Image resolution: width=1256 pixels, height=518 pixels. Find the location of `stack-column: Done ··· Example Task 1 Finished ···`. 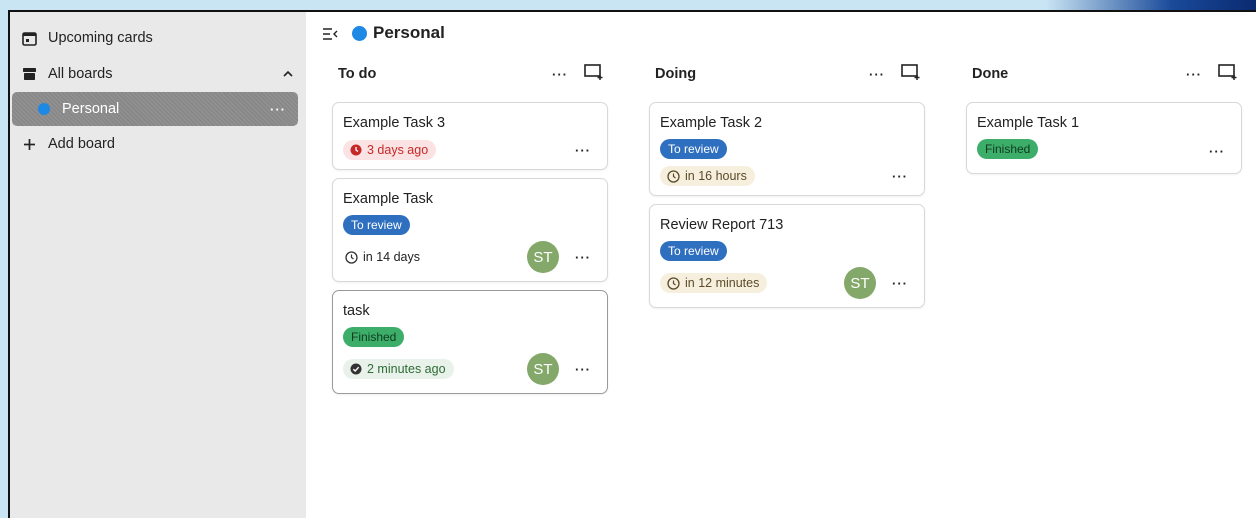

stack-column: Done ··· Example Task 1 Finished ··· is located at coordinates (1105, 117).